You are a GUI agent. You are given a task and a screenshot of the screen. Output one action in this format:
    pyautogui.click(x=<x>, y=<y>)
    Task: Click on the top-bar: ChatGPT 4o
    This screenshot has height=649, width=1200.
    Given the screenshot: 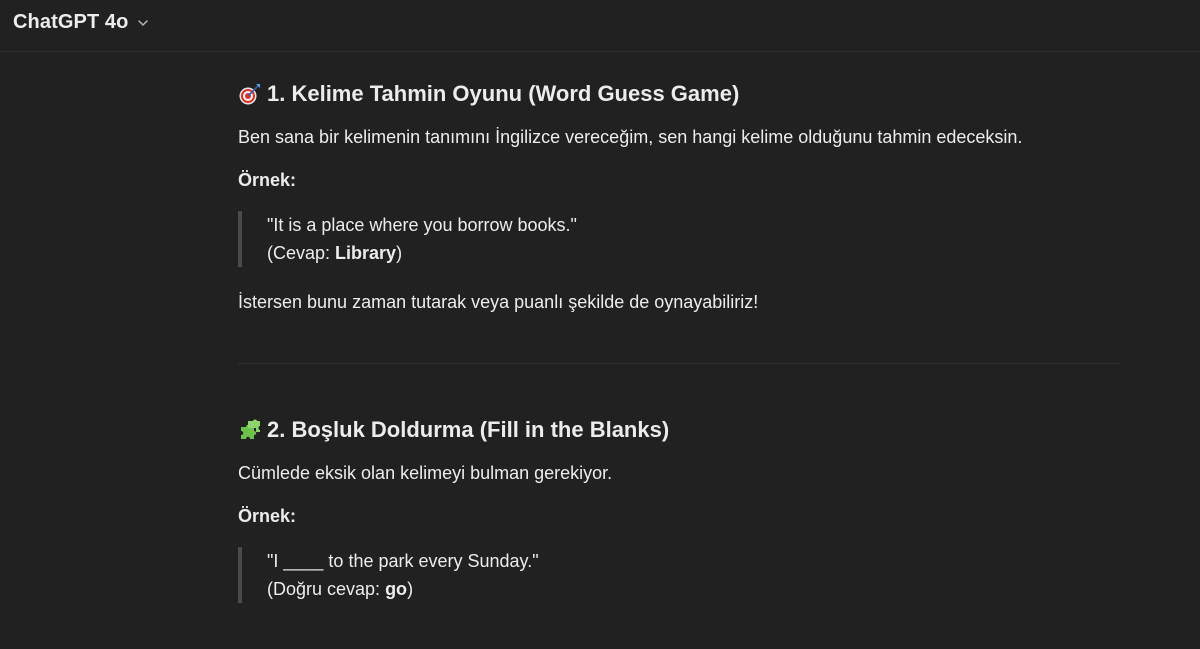 What is the action you would take?
    pyautogui.click(x=600, y=26)
    